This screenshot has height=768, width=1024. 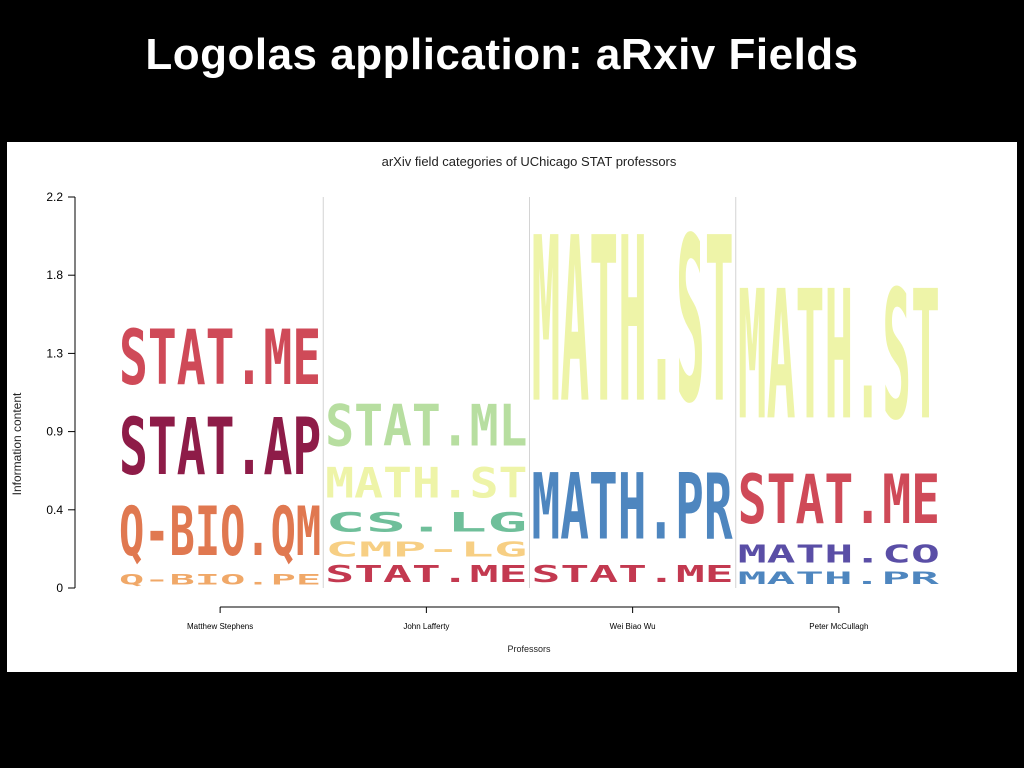 What do you see at coordinates (59, 588) in the screenshot?
I see `y-tick-label: 0` at bounding box center [59, 588].